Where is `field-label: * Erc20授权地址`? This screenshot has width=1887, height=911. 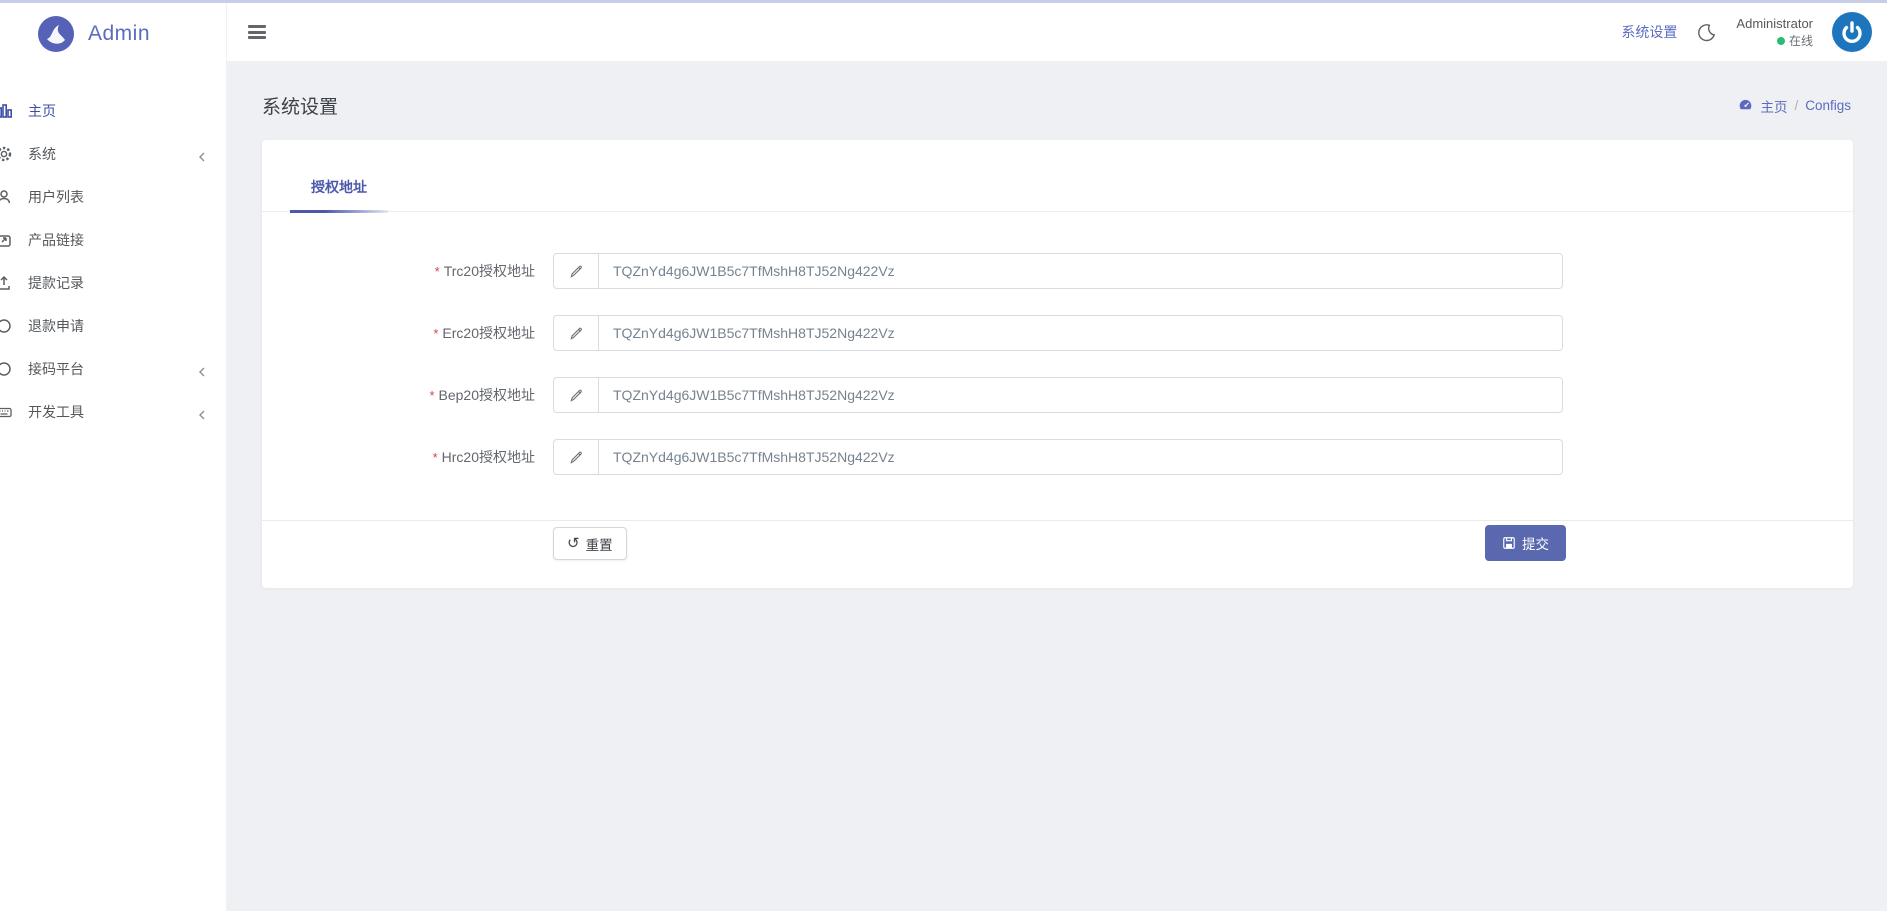 field-label: * Erc20授权地址 is located at coordinates (484, 333).